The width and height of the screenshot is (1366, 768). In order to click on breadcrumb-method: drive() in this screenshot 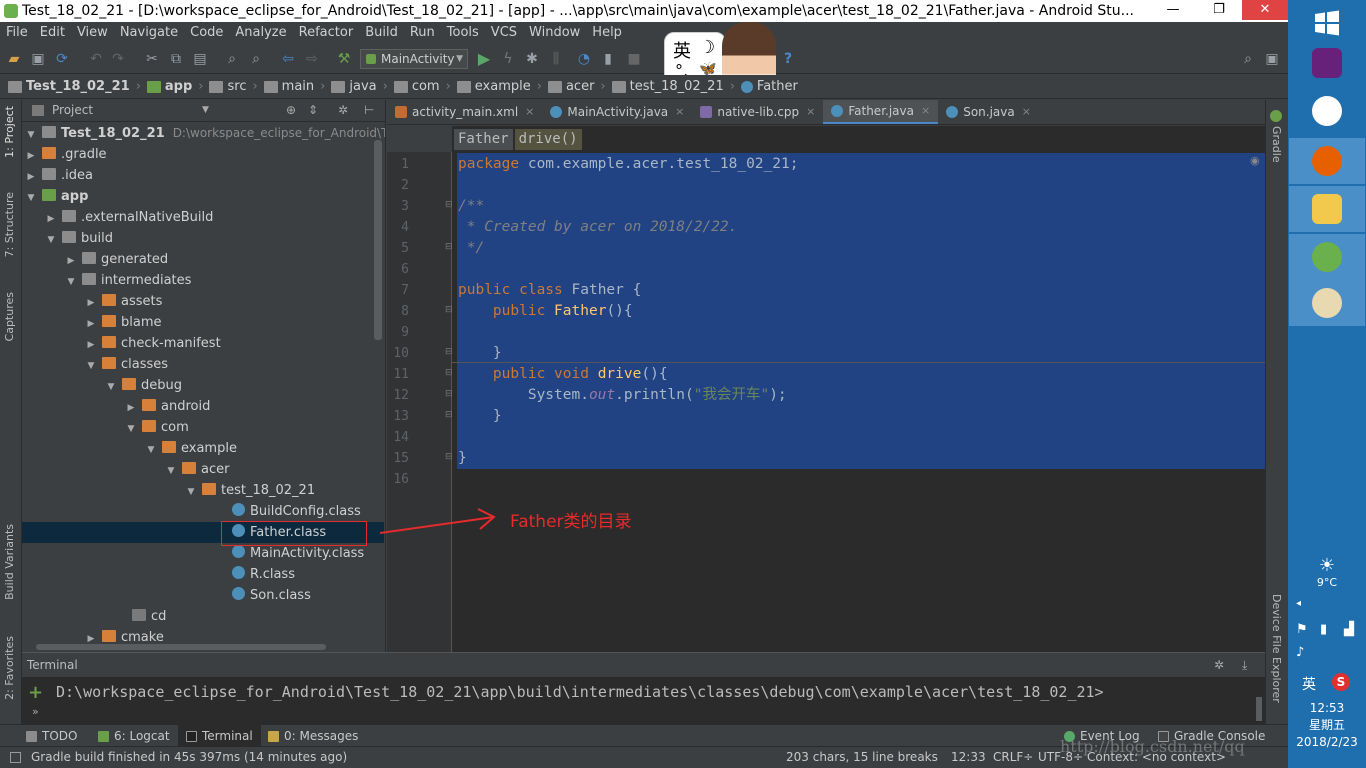, I will do `click(548, 139)`.